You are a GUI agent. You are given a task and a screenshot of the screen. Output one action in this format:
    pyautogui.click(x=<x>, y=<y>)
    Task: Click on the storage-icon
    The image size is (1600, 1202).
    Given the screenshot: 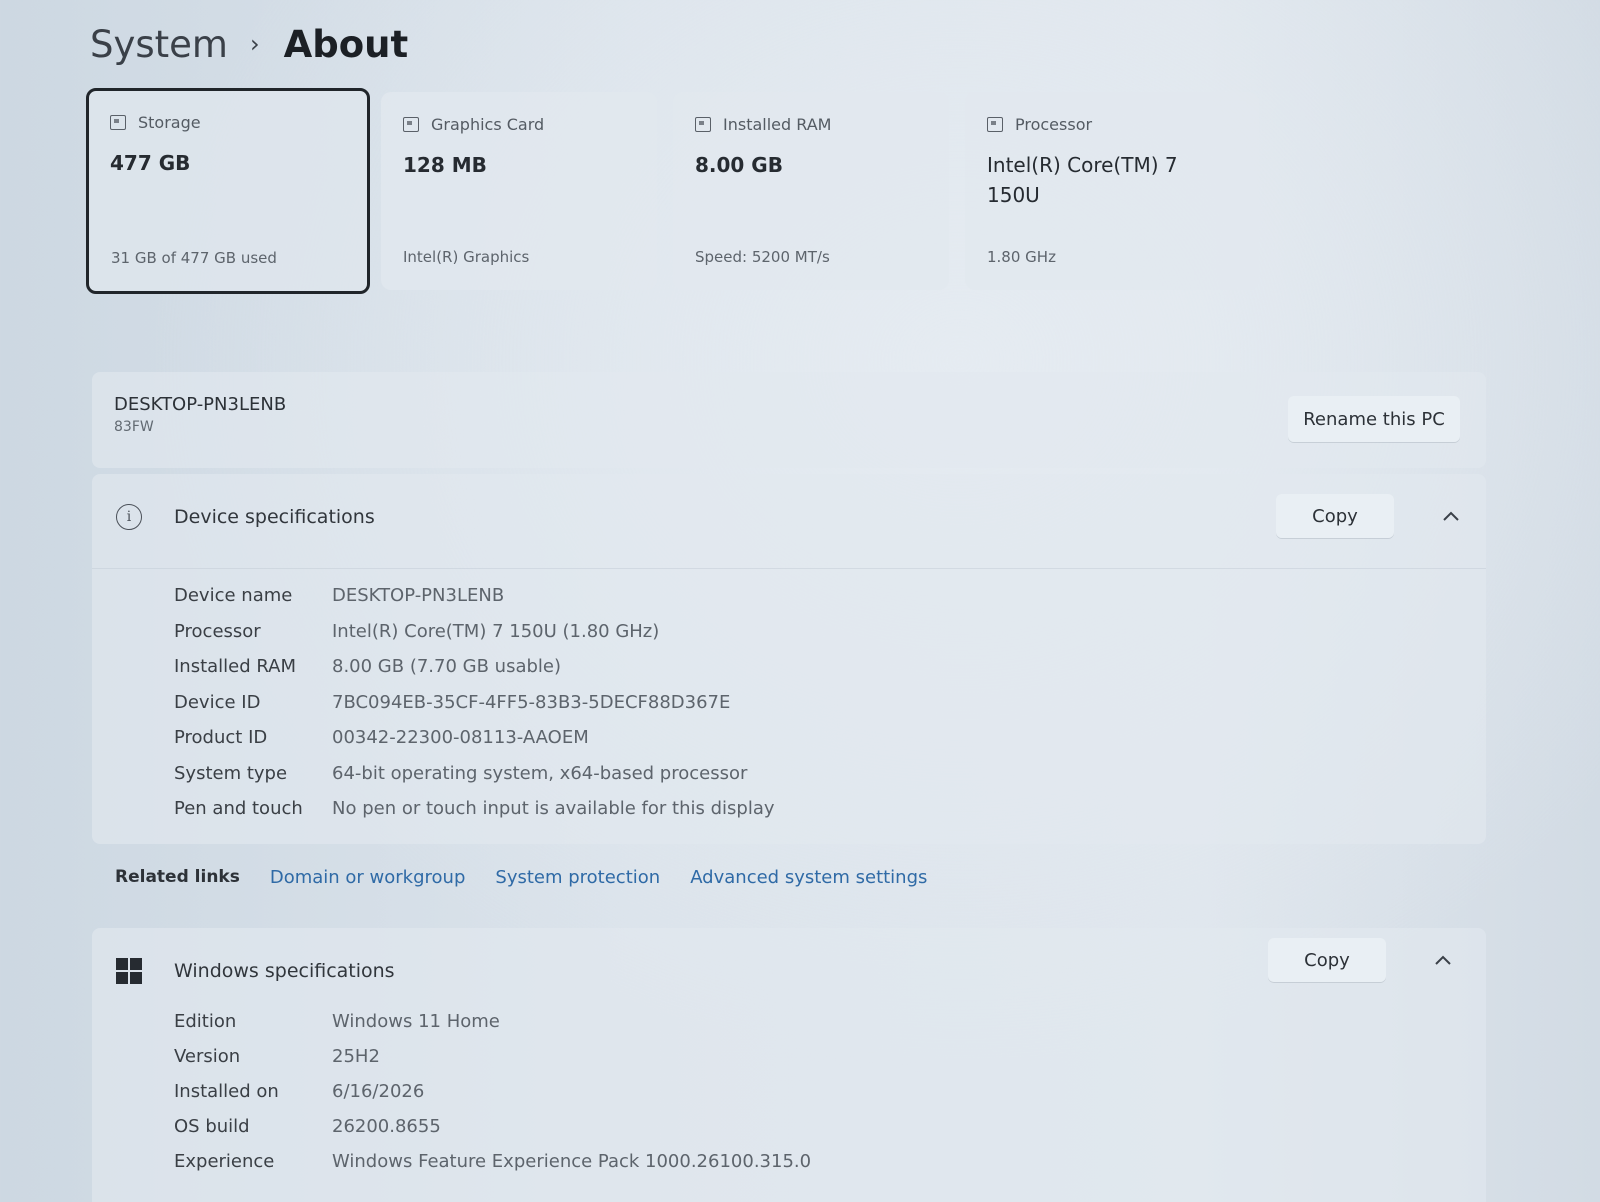 What is the action you would take?
    pyautogui.click(x=118, y=122)
    